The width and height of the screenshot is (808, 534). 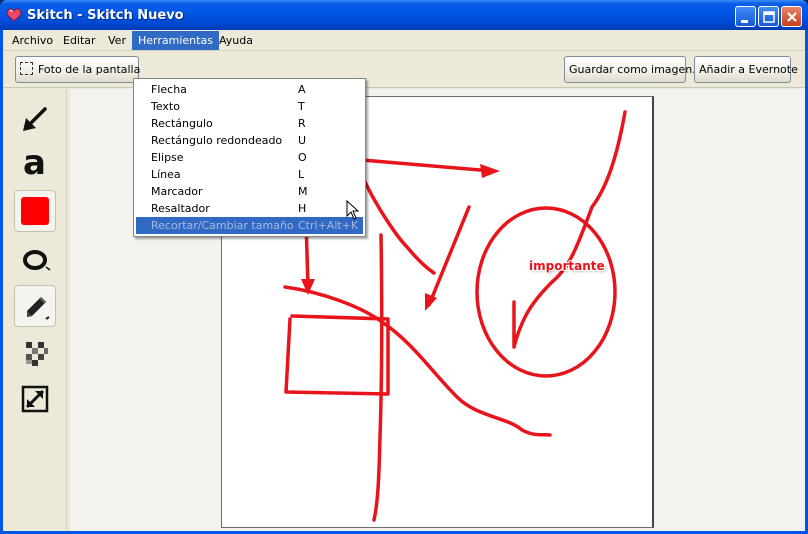 What do you see at coordinates (180, 208) in the screenshot?
I see `menu-item-label: Resaltador` at bounding box center [180, 208].